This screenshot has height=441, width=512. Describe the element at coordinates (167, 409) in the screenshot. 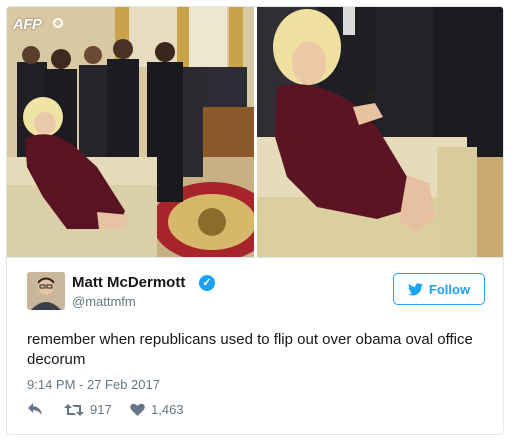

I see `like-count: 1,463` at that location.